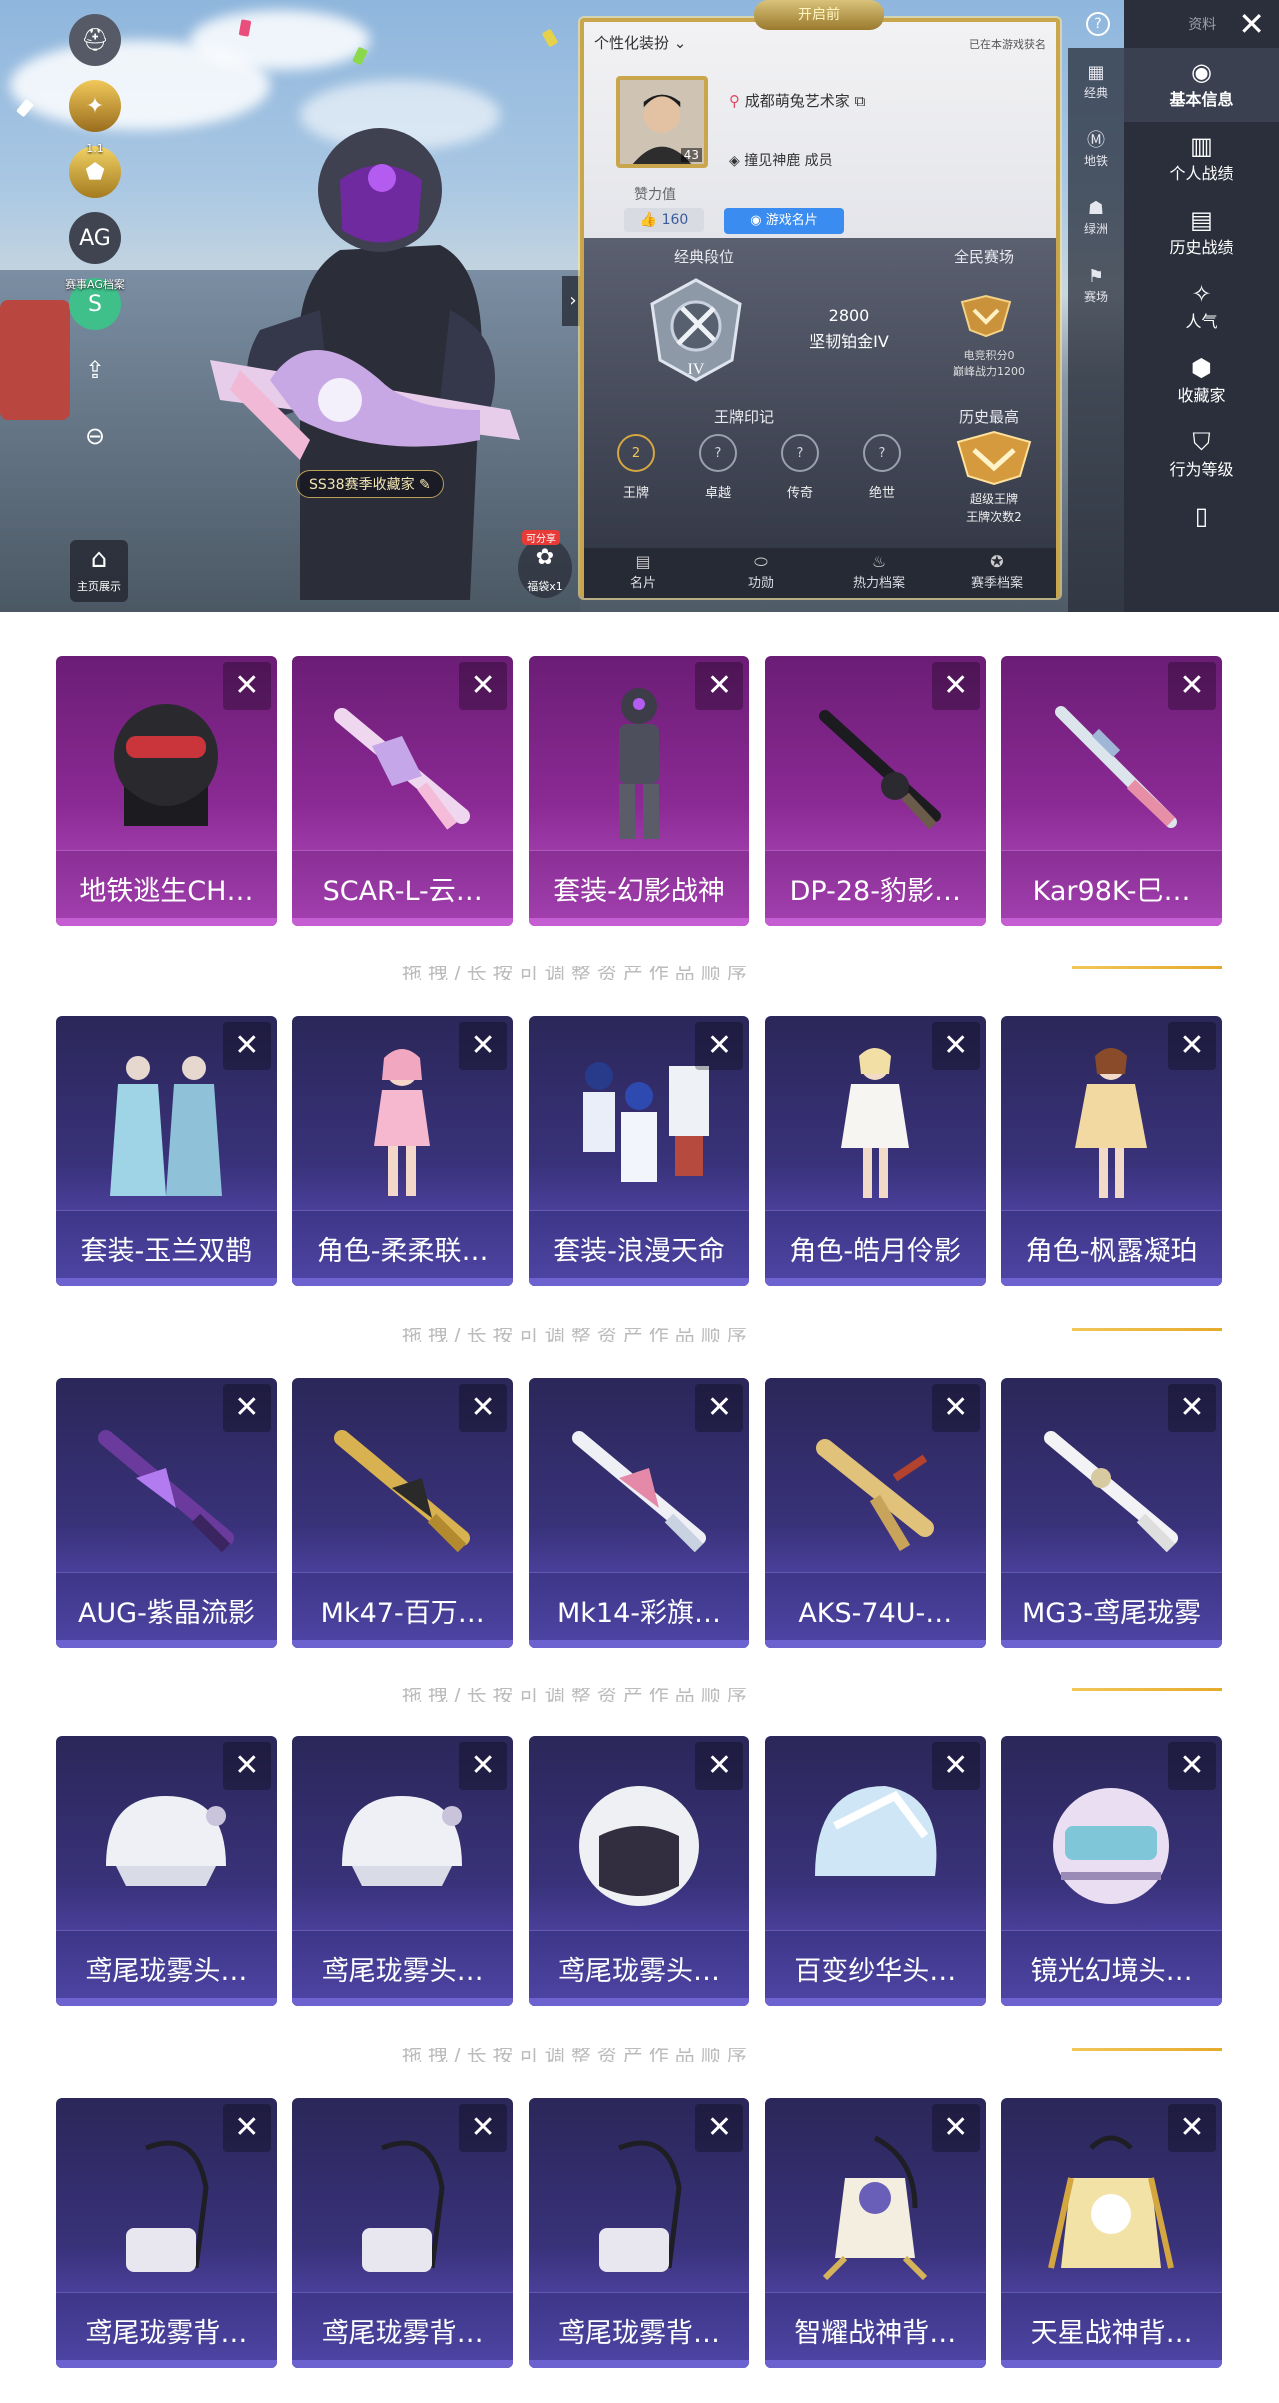 The width and height of the screenshot is (1279, 2403). Describe the element at coordinates (1201, 159) in the screenshot. I see `menu-personal-record: ▥ 个人战绩` at that location.